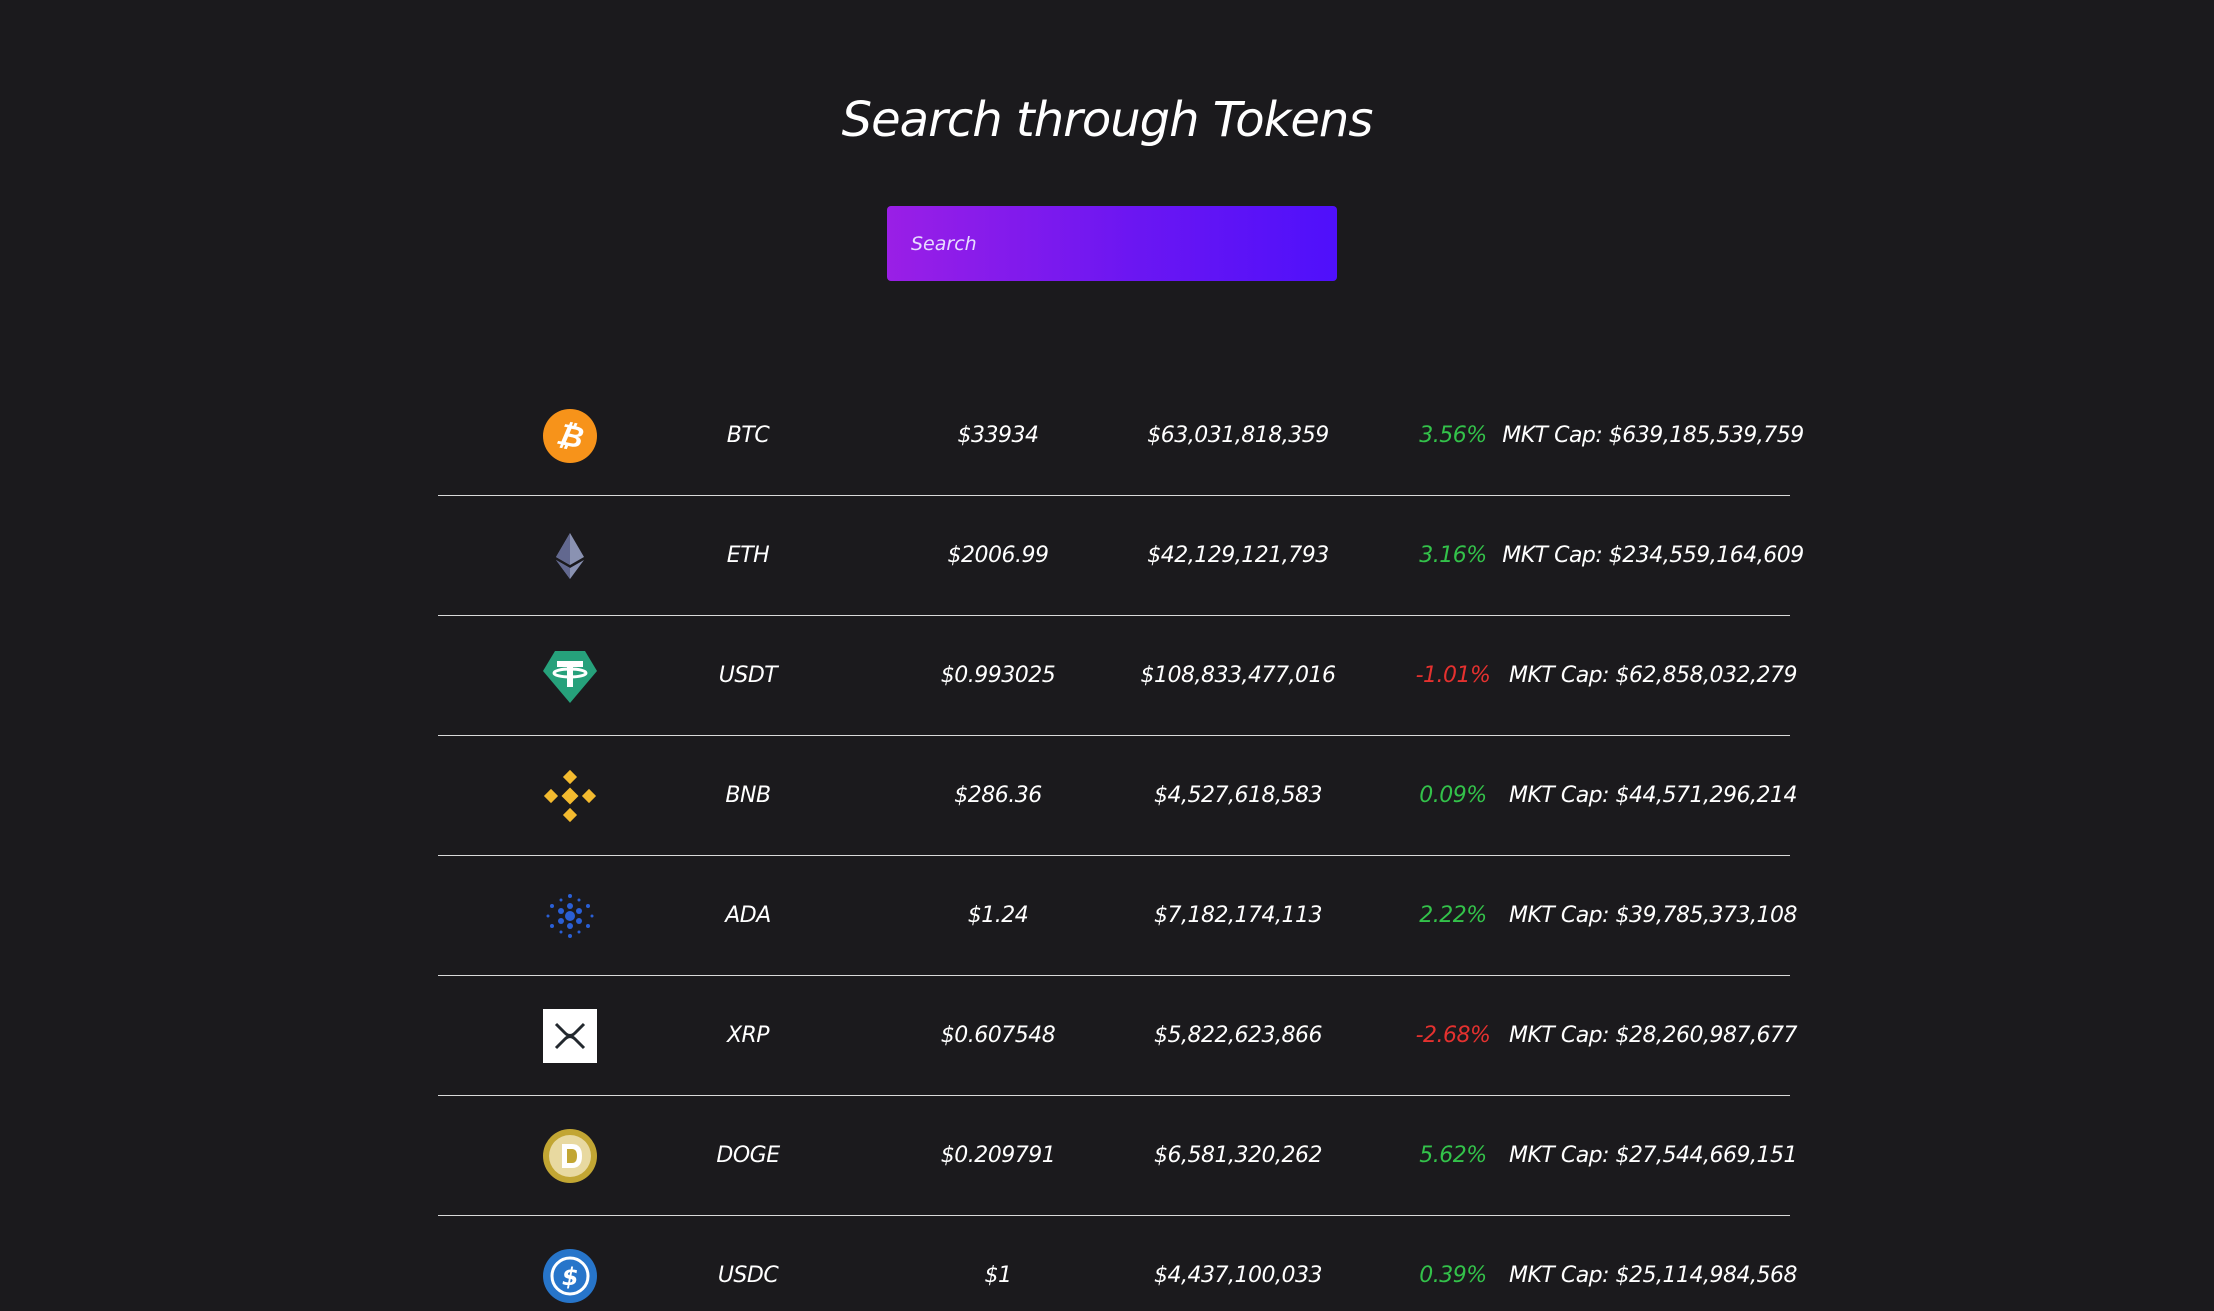  I want to click on token-market-cap: MKT Cap: $234,559,164,609, so click(1653, 555).